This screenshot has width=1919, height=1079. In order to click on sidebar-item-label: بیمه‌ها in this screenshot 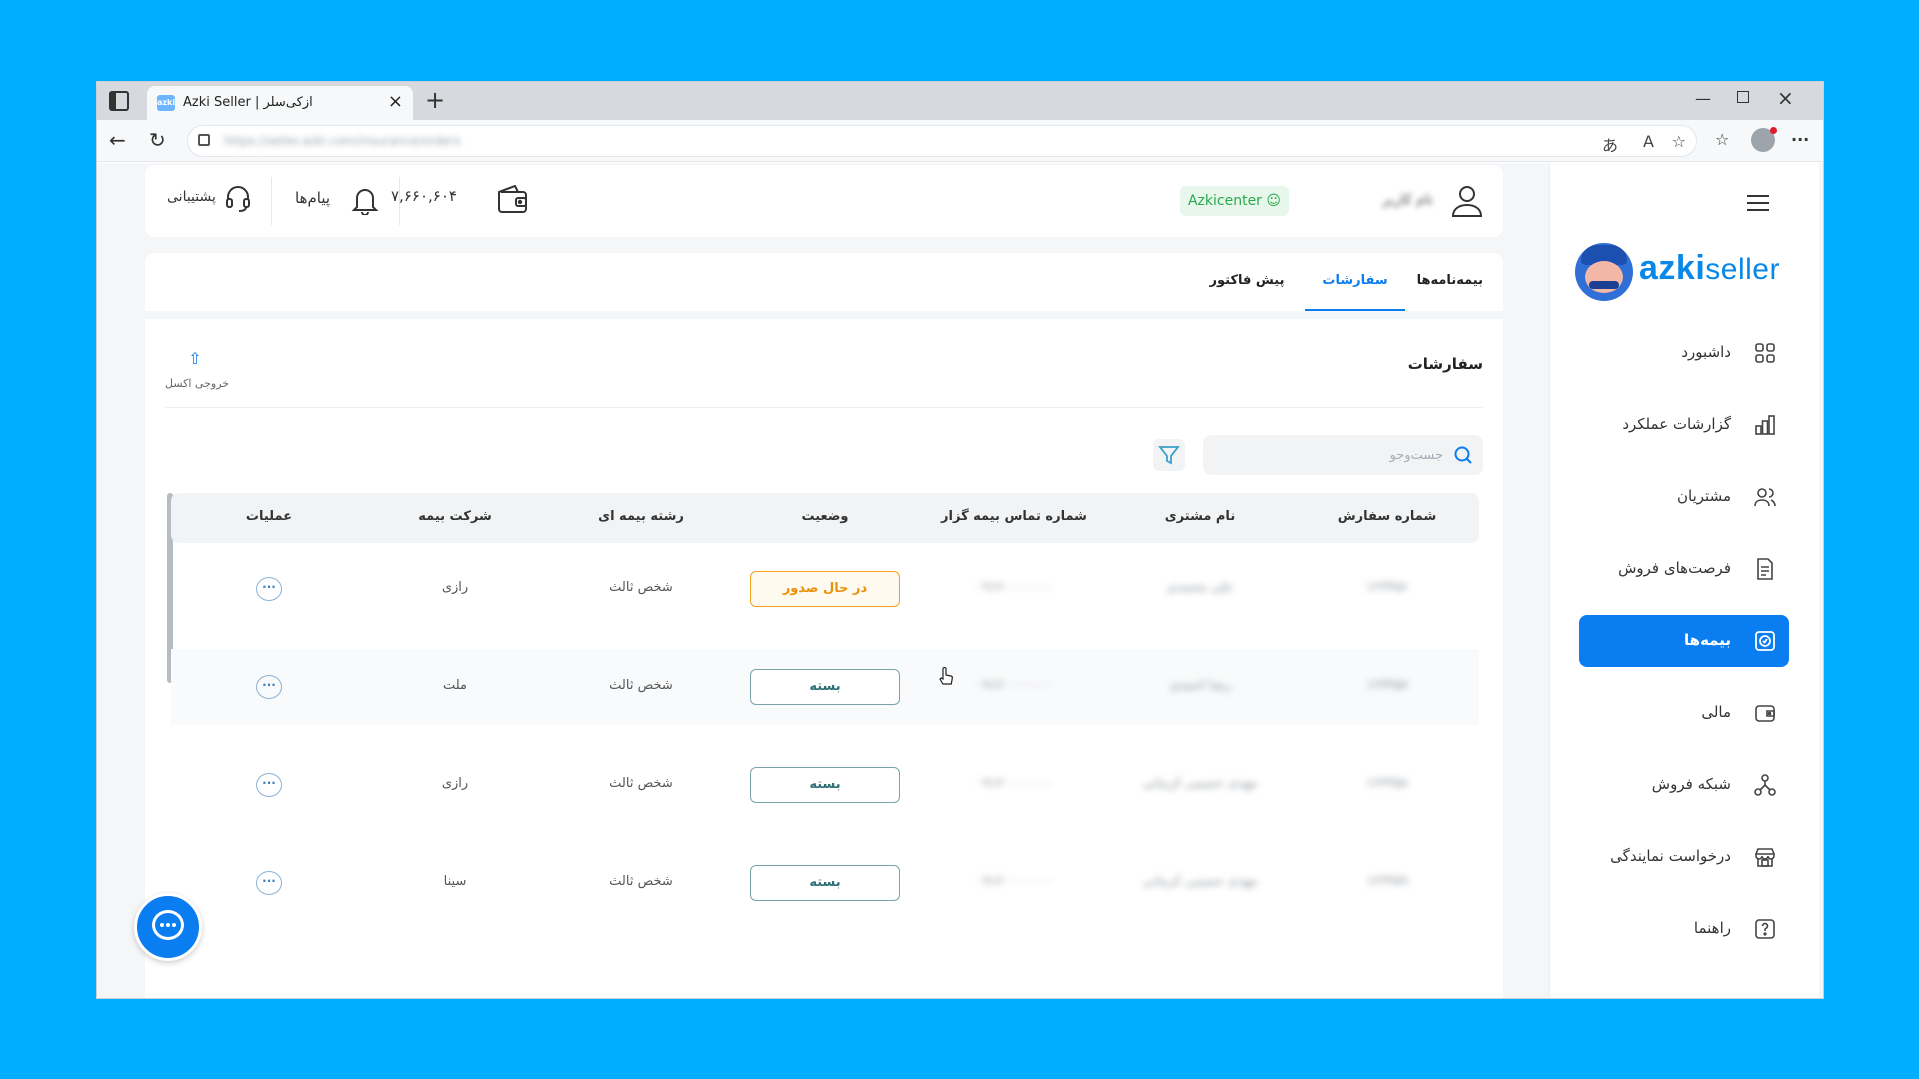, I will do `click(1707, 640)`.